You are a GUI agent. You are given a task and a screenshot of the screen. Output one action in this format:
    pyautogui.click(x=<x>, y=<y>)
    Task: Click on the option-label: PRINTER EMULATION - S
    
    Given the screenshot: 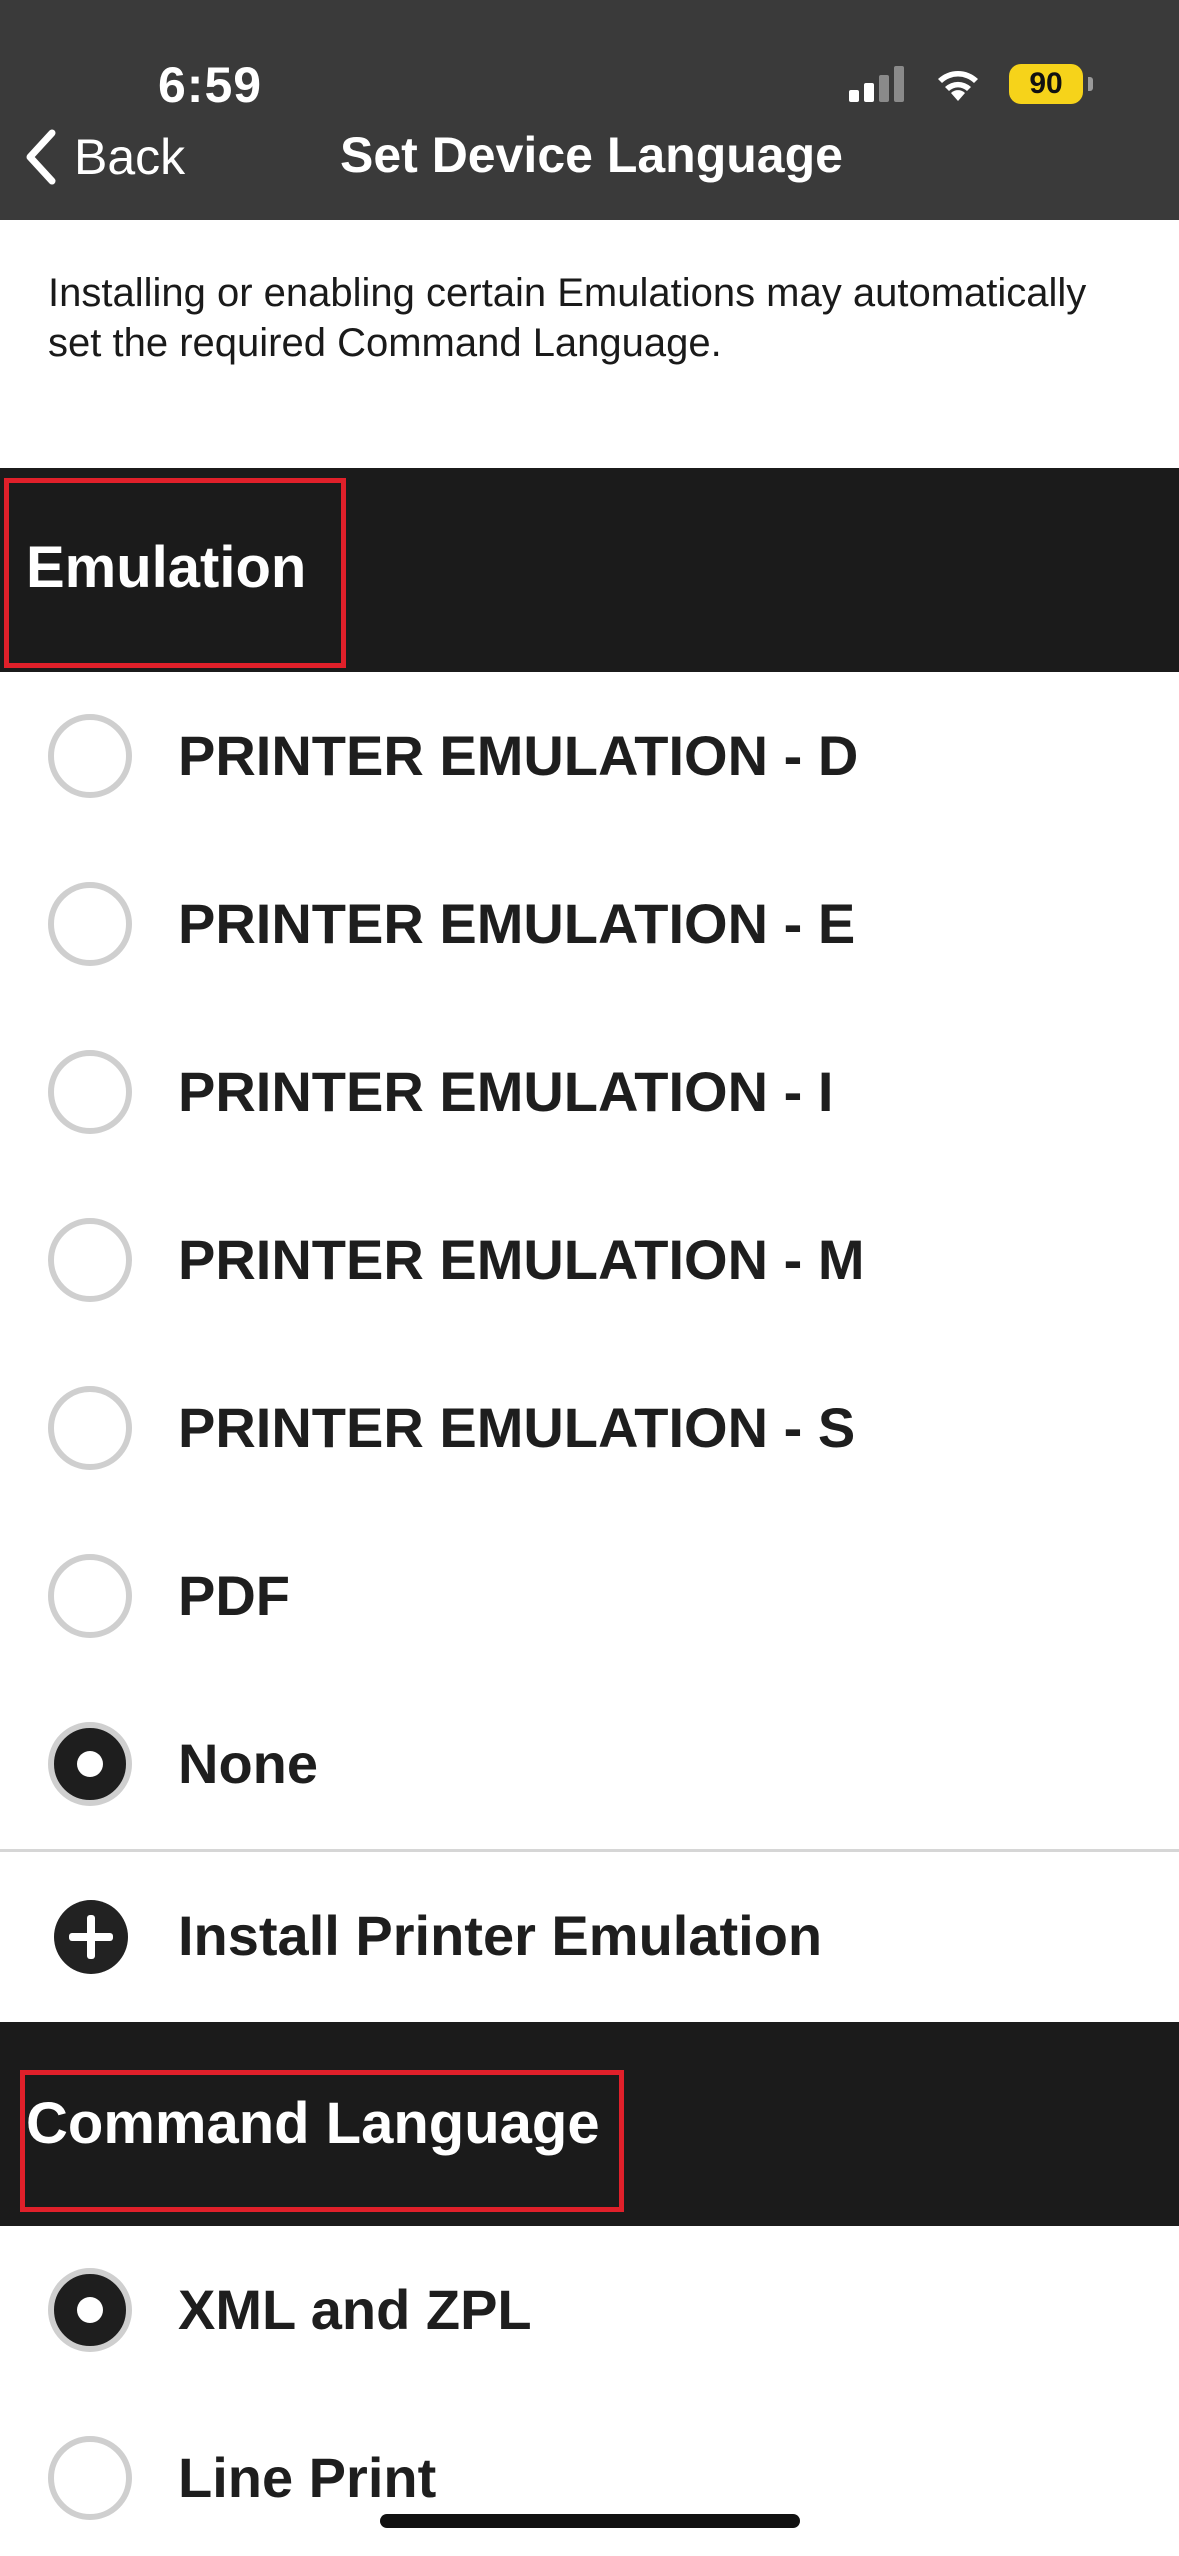 What is the action you would take?
    pyautogui.click(x=517, y=1427)
    